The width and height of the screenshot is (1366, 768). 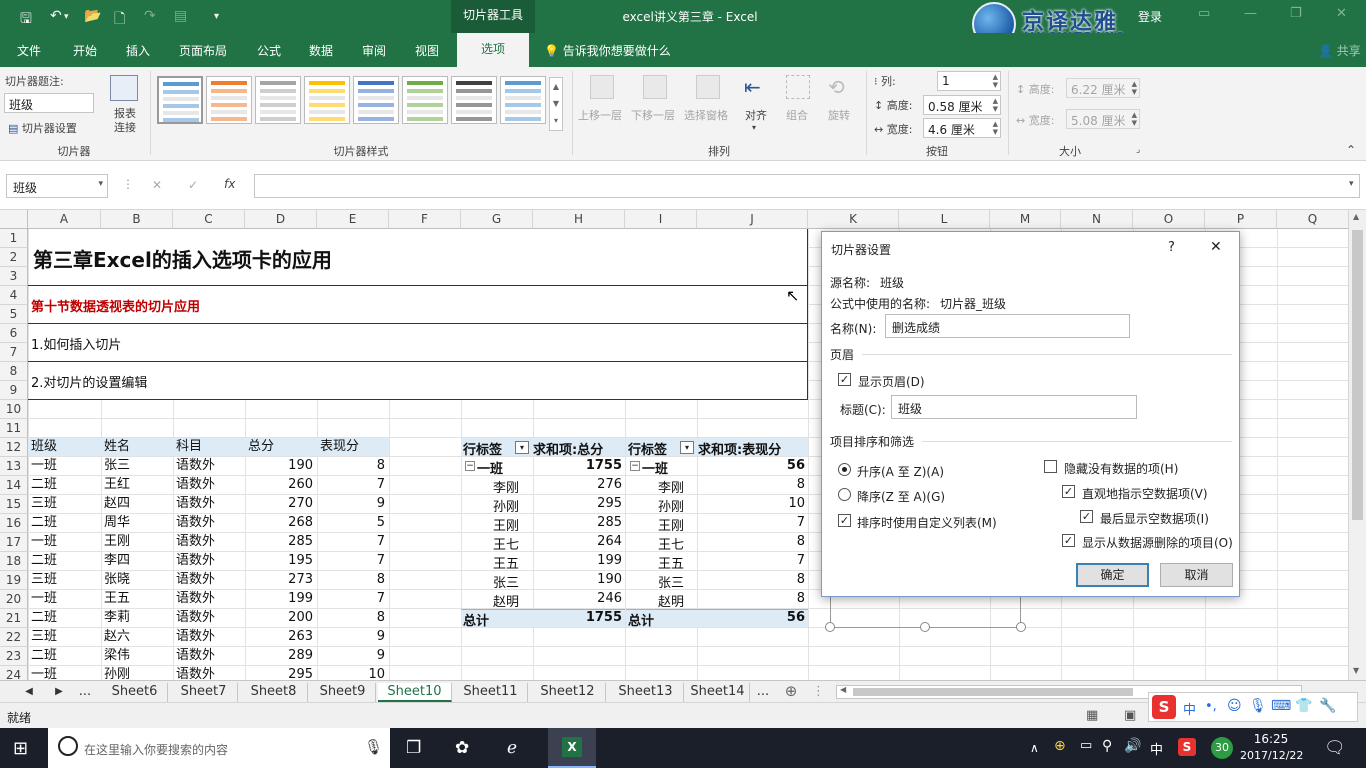 I want to click on row-header: 7, so click(x=14, y=352).